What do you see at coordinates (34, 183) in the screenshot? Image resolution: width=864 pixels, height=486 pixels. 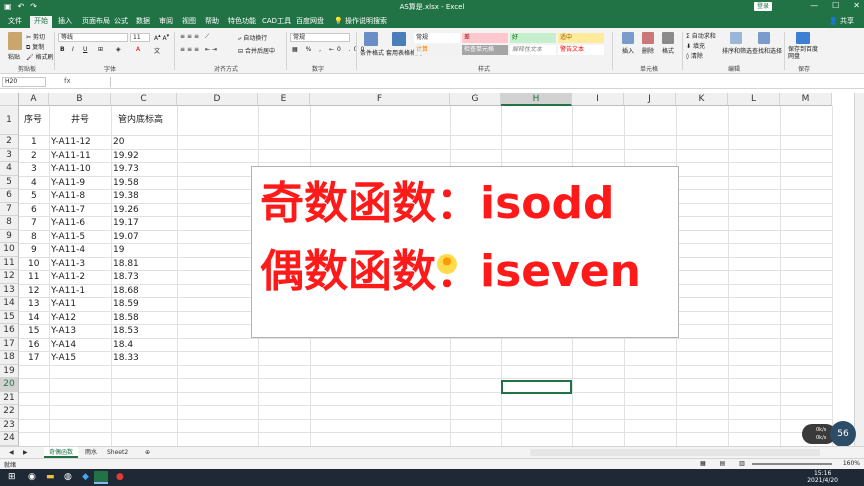 I see `cell: 4` at bounding box center [34, 183].